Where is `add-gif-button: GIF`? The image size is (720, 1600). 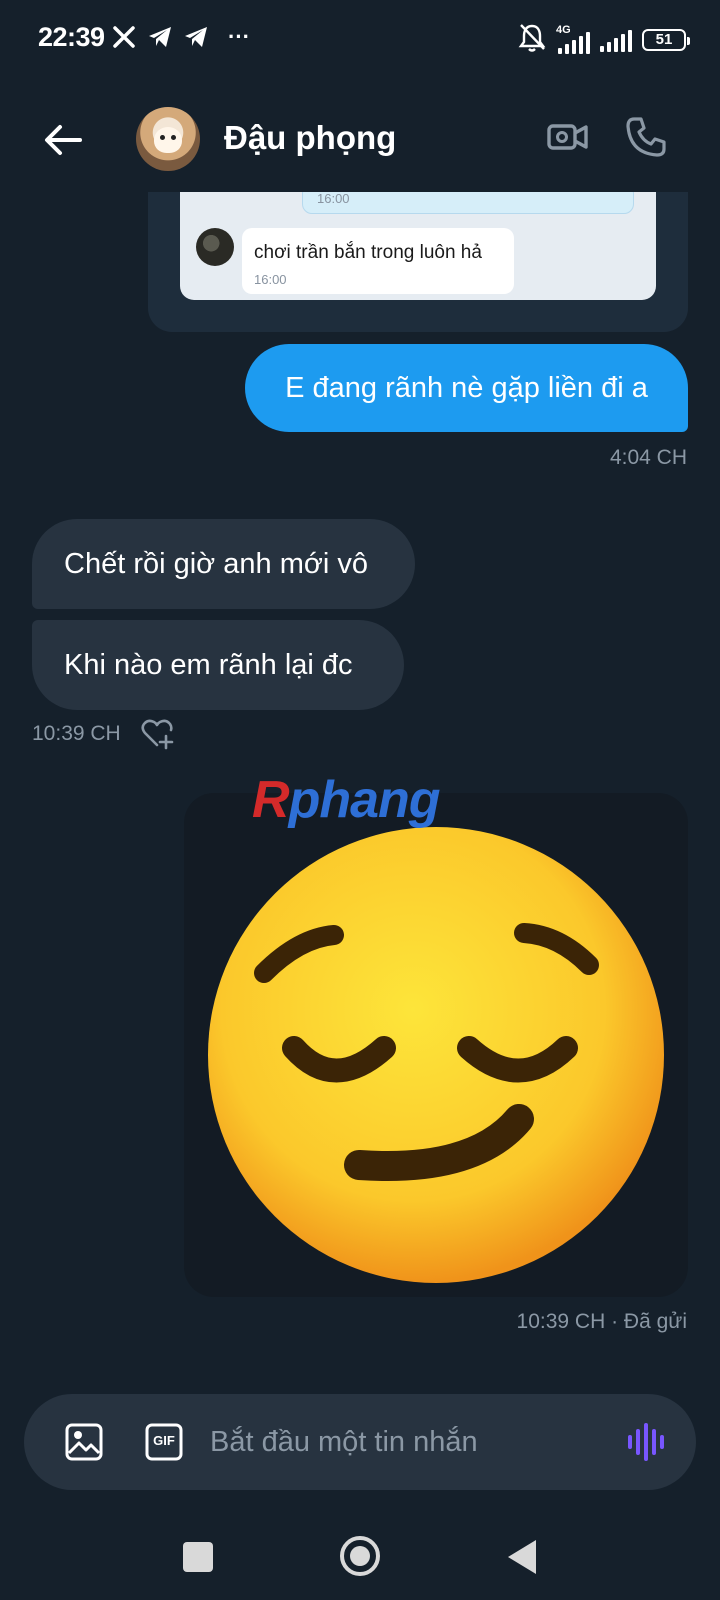
add-gif-button: GIF is located at coordinates (164, 1442).